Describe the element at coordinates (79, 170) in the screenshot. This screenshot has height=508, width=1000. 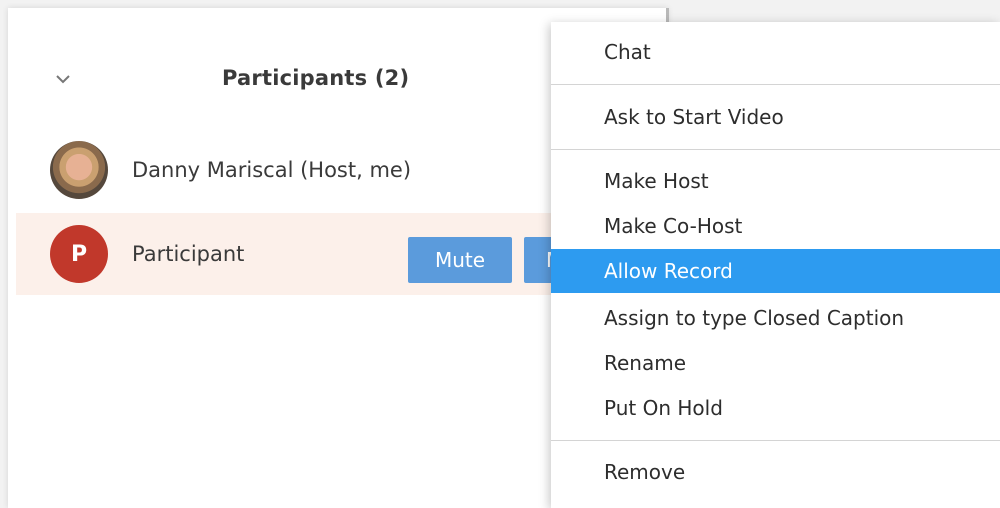
I see `avatar` at that location.